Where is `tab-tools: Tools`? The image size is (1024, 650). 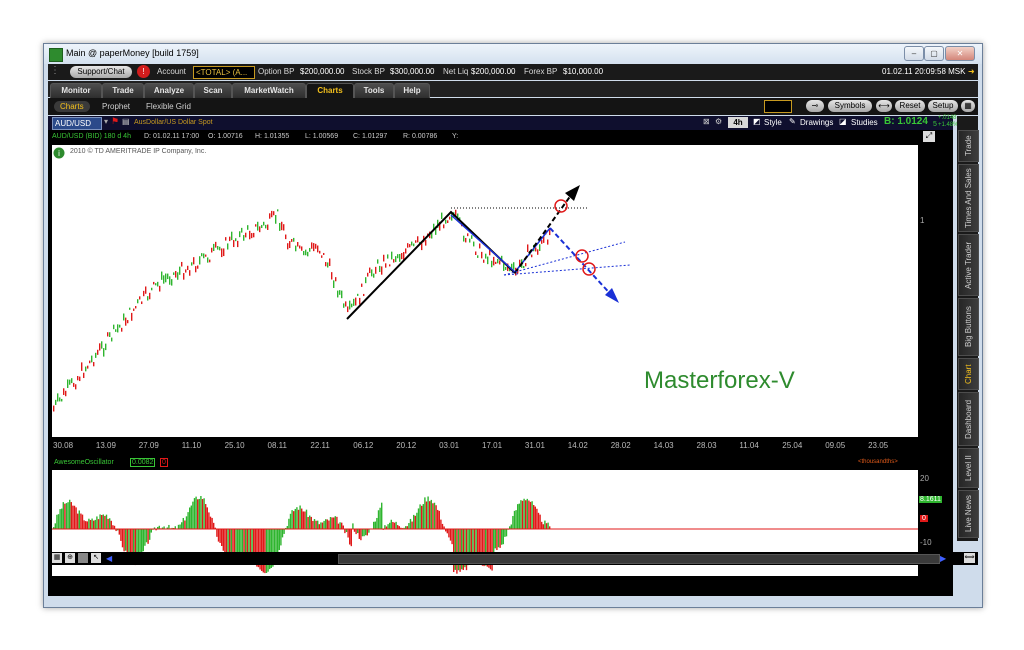 tab-tools: Tools is located at coordinates (374, 90).